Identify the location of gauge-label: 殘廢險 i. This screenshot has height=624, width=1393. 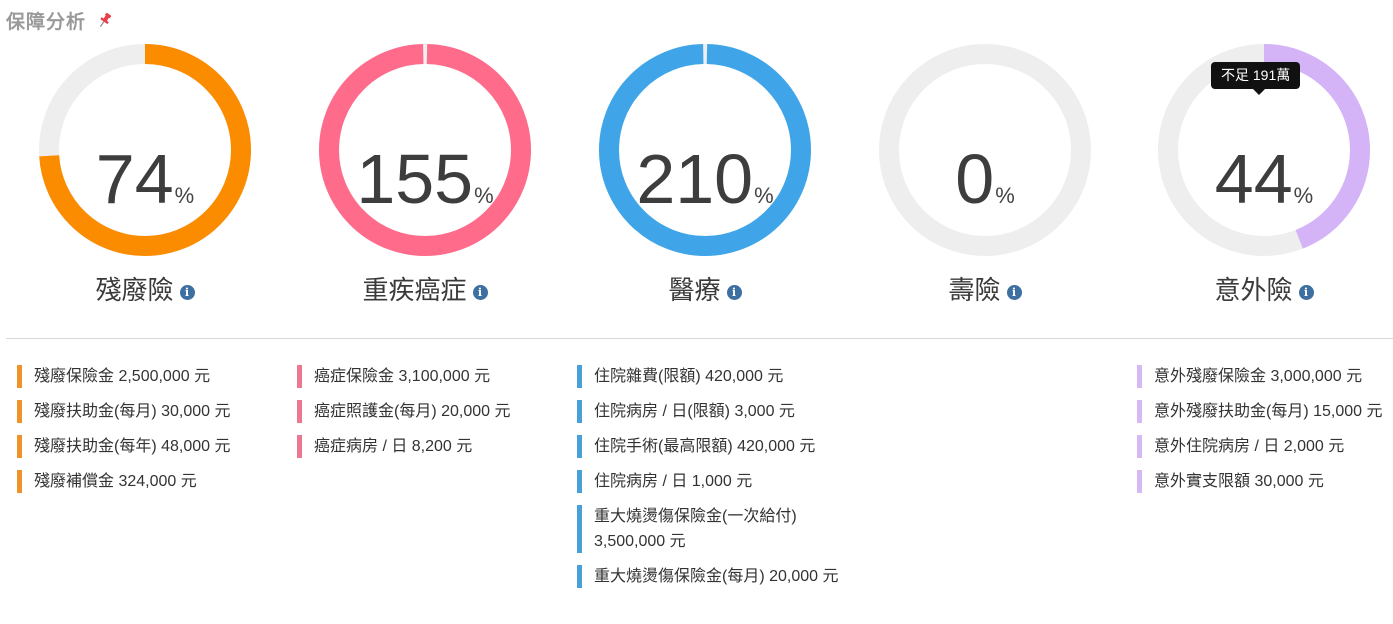
(145, 288).